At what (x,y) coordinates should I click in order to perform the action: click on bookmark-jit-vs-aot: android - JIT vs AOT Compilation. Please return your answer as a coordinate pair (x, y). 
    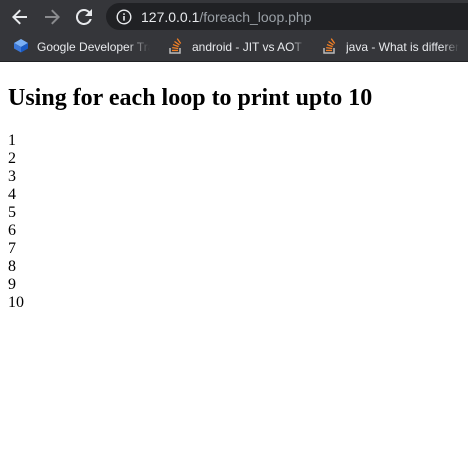
    Looking at the image, I should click on (236, 47).